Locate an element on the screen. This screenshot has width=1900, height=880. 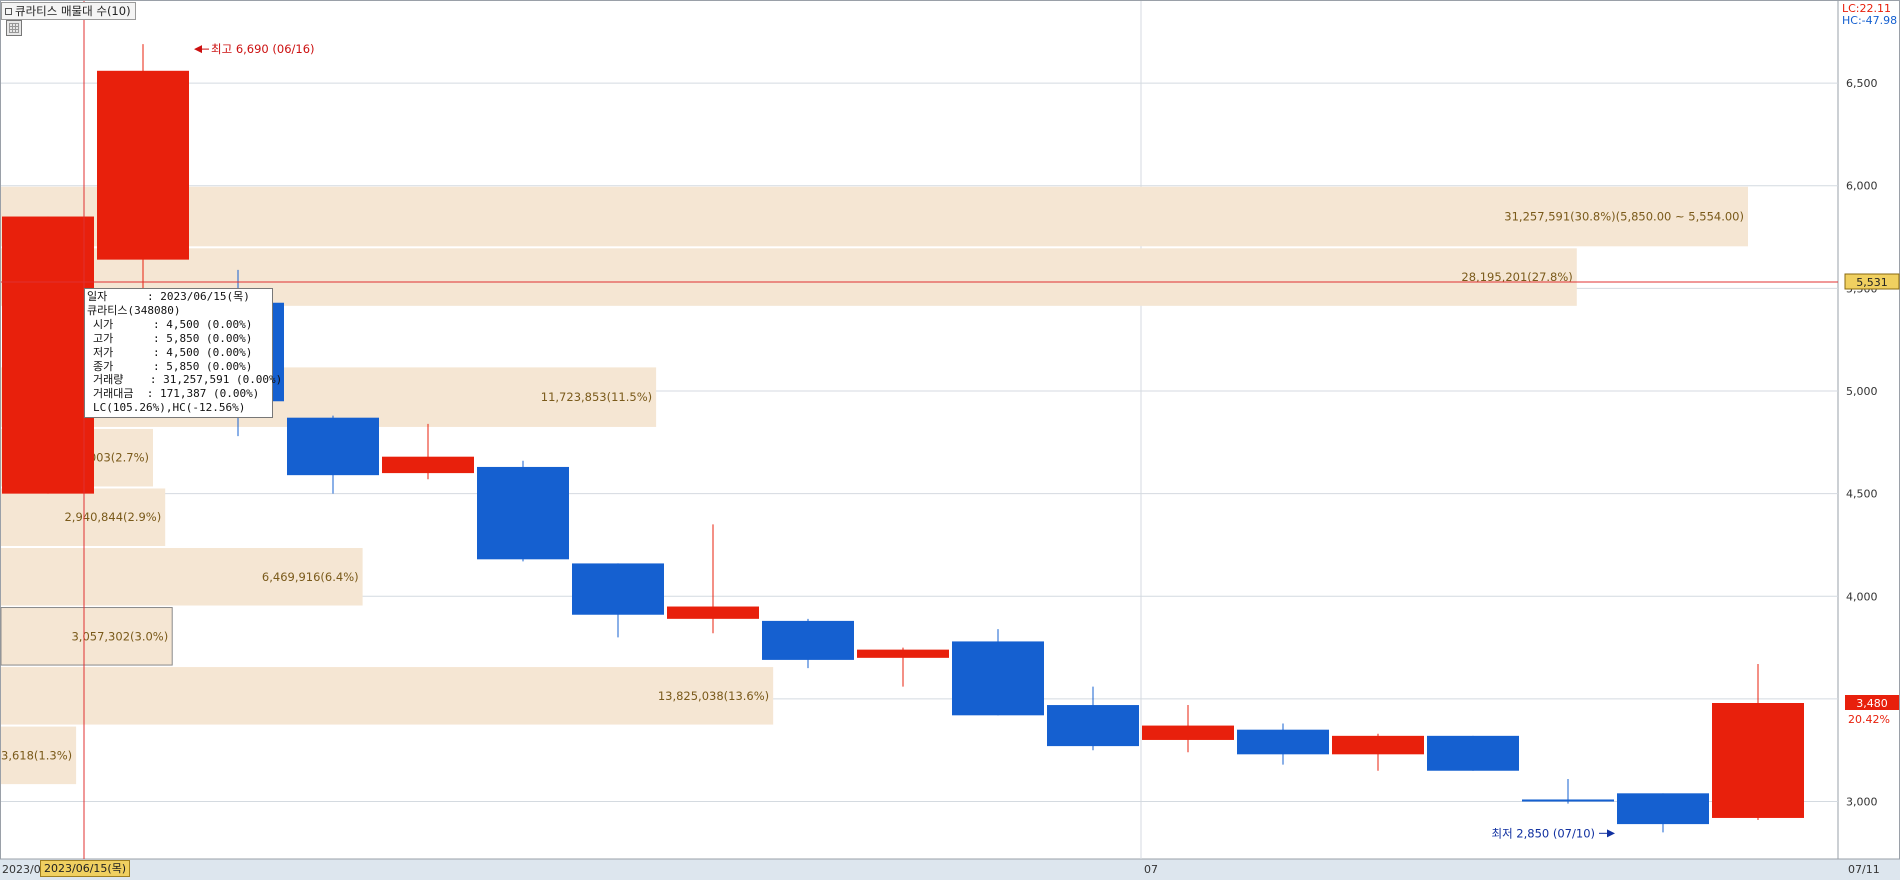
tooltip-line-volume: 거래량 : 31,257,591 (0.00%) is located at coordinates (188, 380).